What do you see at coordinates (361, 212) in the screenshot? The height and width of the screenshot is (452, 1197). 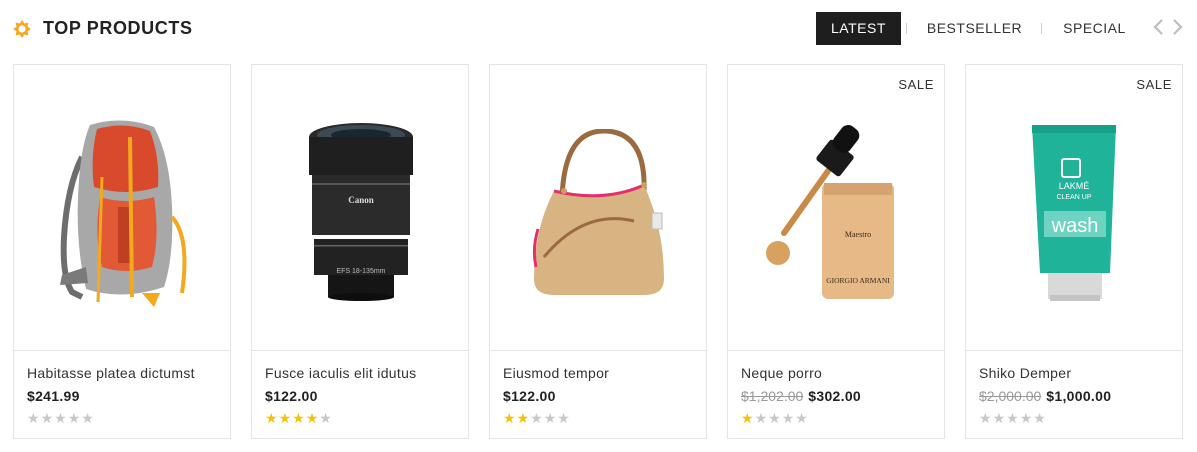 I see `camera-lens-image: Canon EFS 18-135mm` at bounding box center [361, 212].